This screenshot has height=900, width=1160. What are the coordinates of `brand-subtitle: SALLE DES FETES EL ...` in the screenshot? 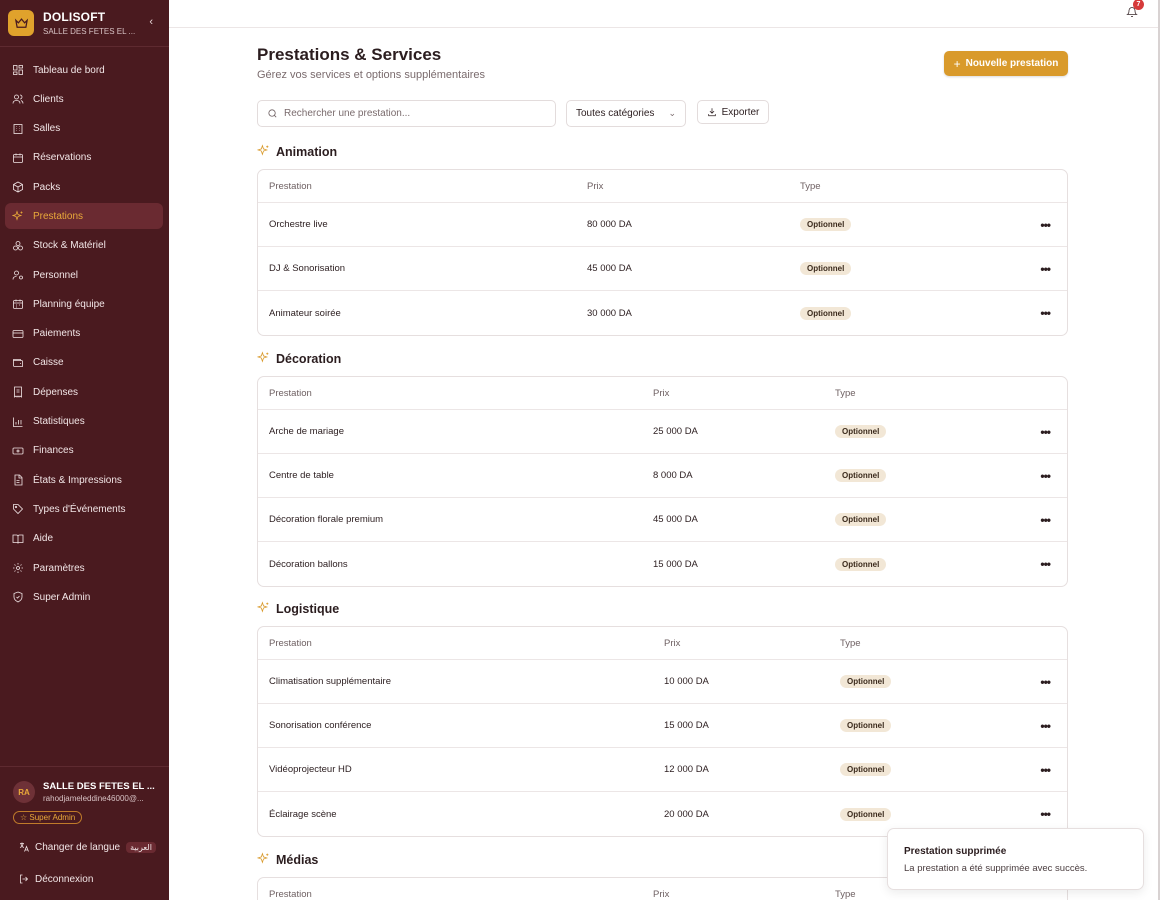 It's located at (89, 31).